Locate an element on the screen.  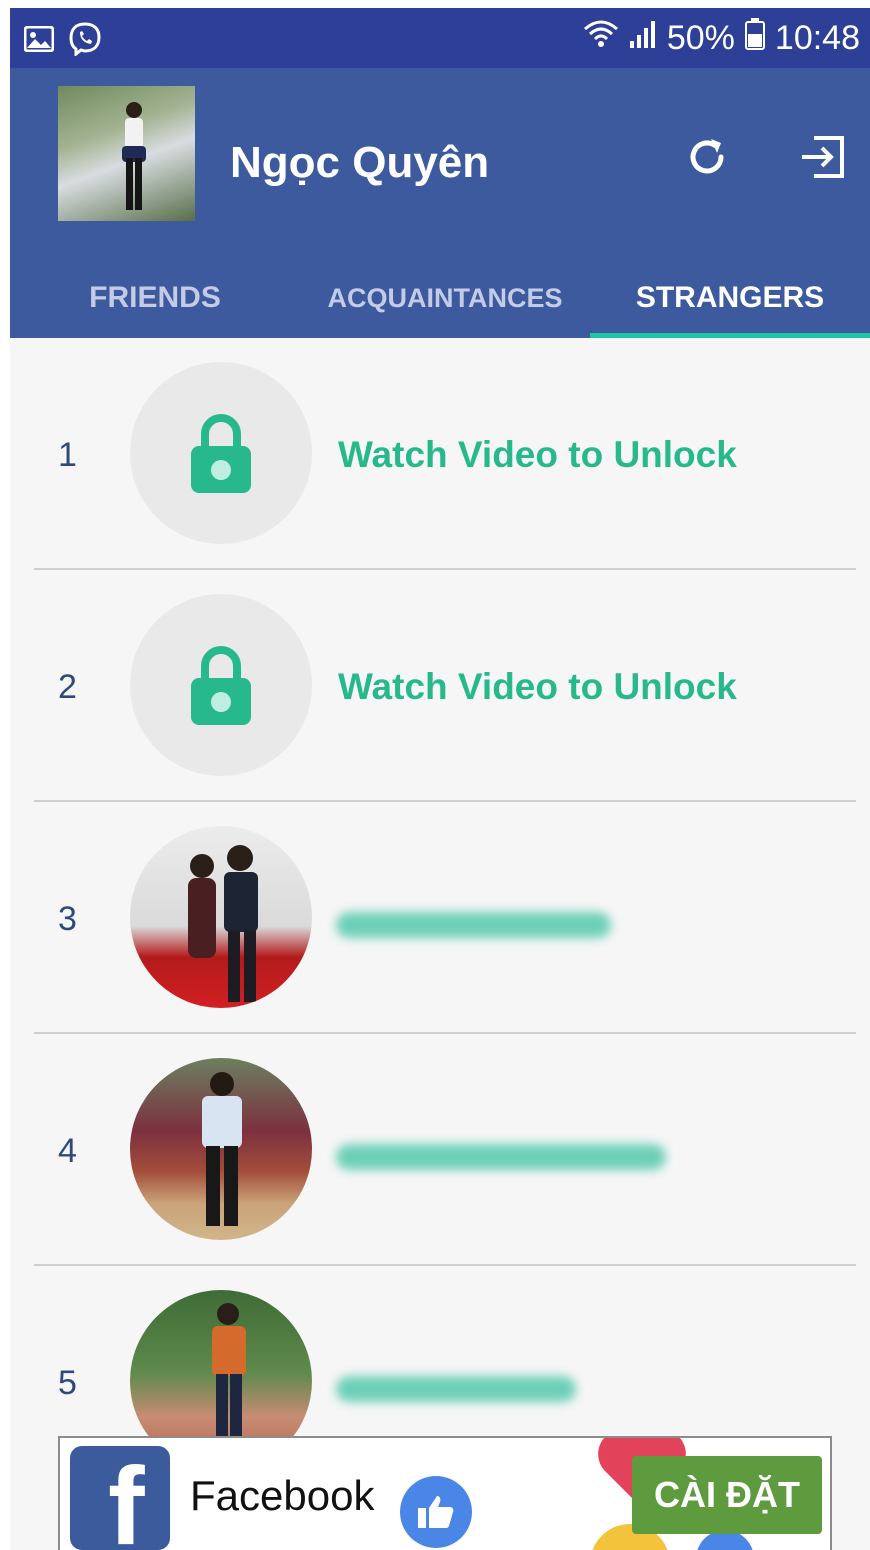
battery-percent: 50% is located at coordinates (700, 38).